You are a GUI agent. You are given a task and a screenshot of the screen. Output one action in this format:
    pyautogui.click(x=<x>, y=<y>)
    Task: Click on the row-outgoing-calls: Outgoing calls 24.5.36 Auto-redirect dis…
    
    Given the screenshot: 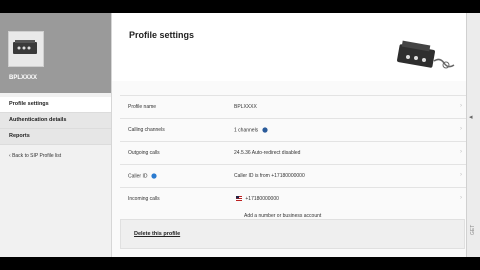 What is the action you would take?
    pyautogui.click(x=293, y=152)
    